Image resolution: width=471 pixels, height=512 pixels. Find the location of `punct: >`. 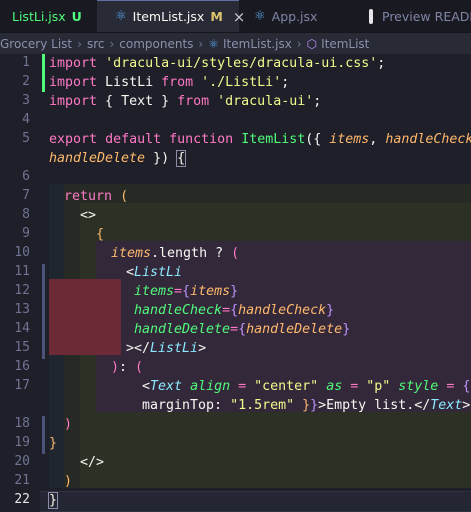

punct: > is located at coordinates (202, 348).